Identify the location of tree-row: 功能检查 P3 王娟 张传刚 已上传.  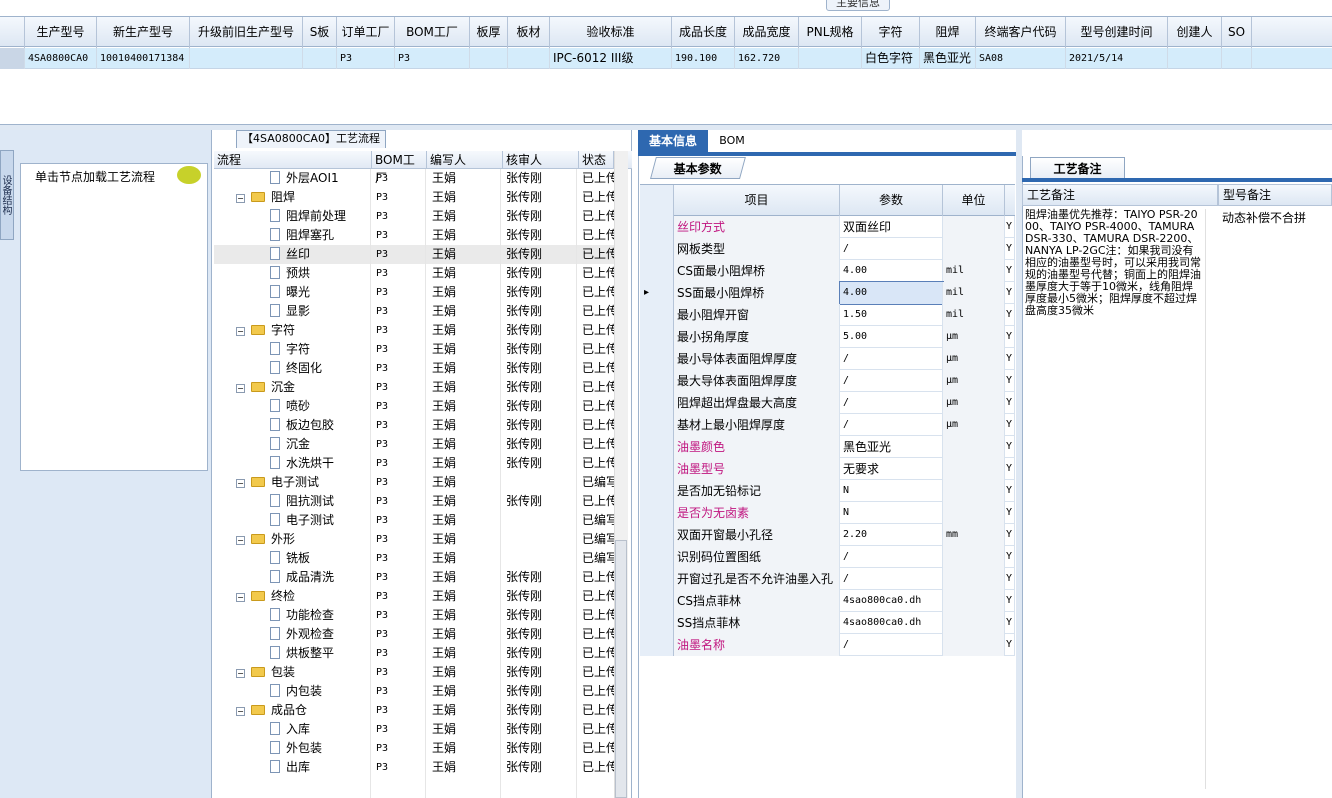
(414, 615).